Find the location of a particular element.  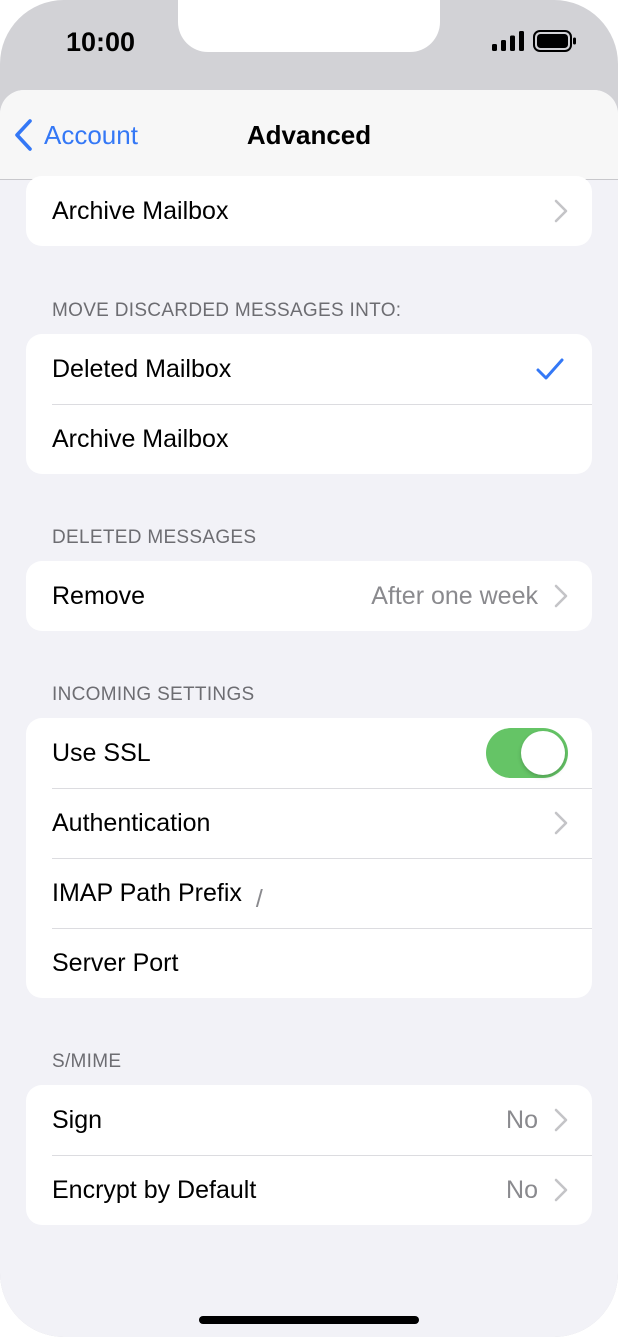

battery-icon is located at coordinates (554, 41).